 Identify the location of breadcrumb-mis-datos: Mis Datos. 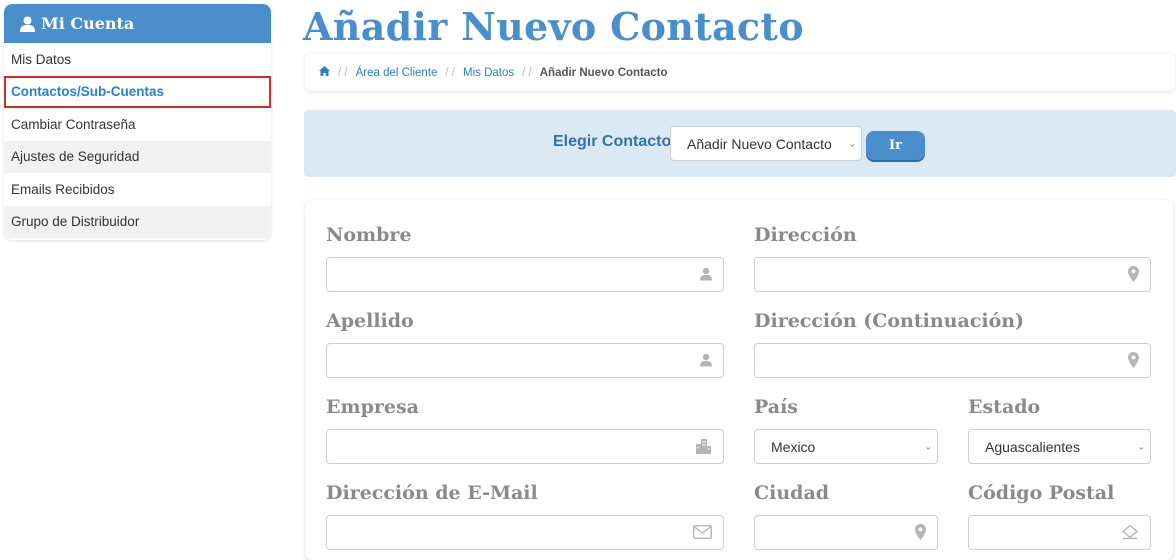
(488, 73).